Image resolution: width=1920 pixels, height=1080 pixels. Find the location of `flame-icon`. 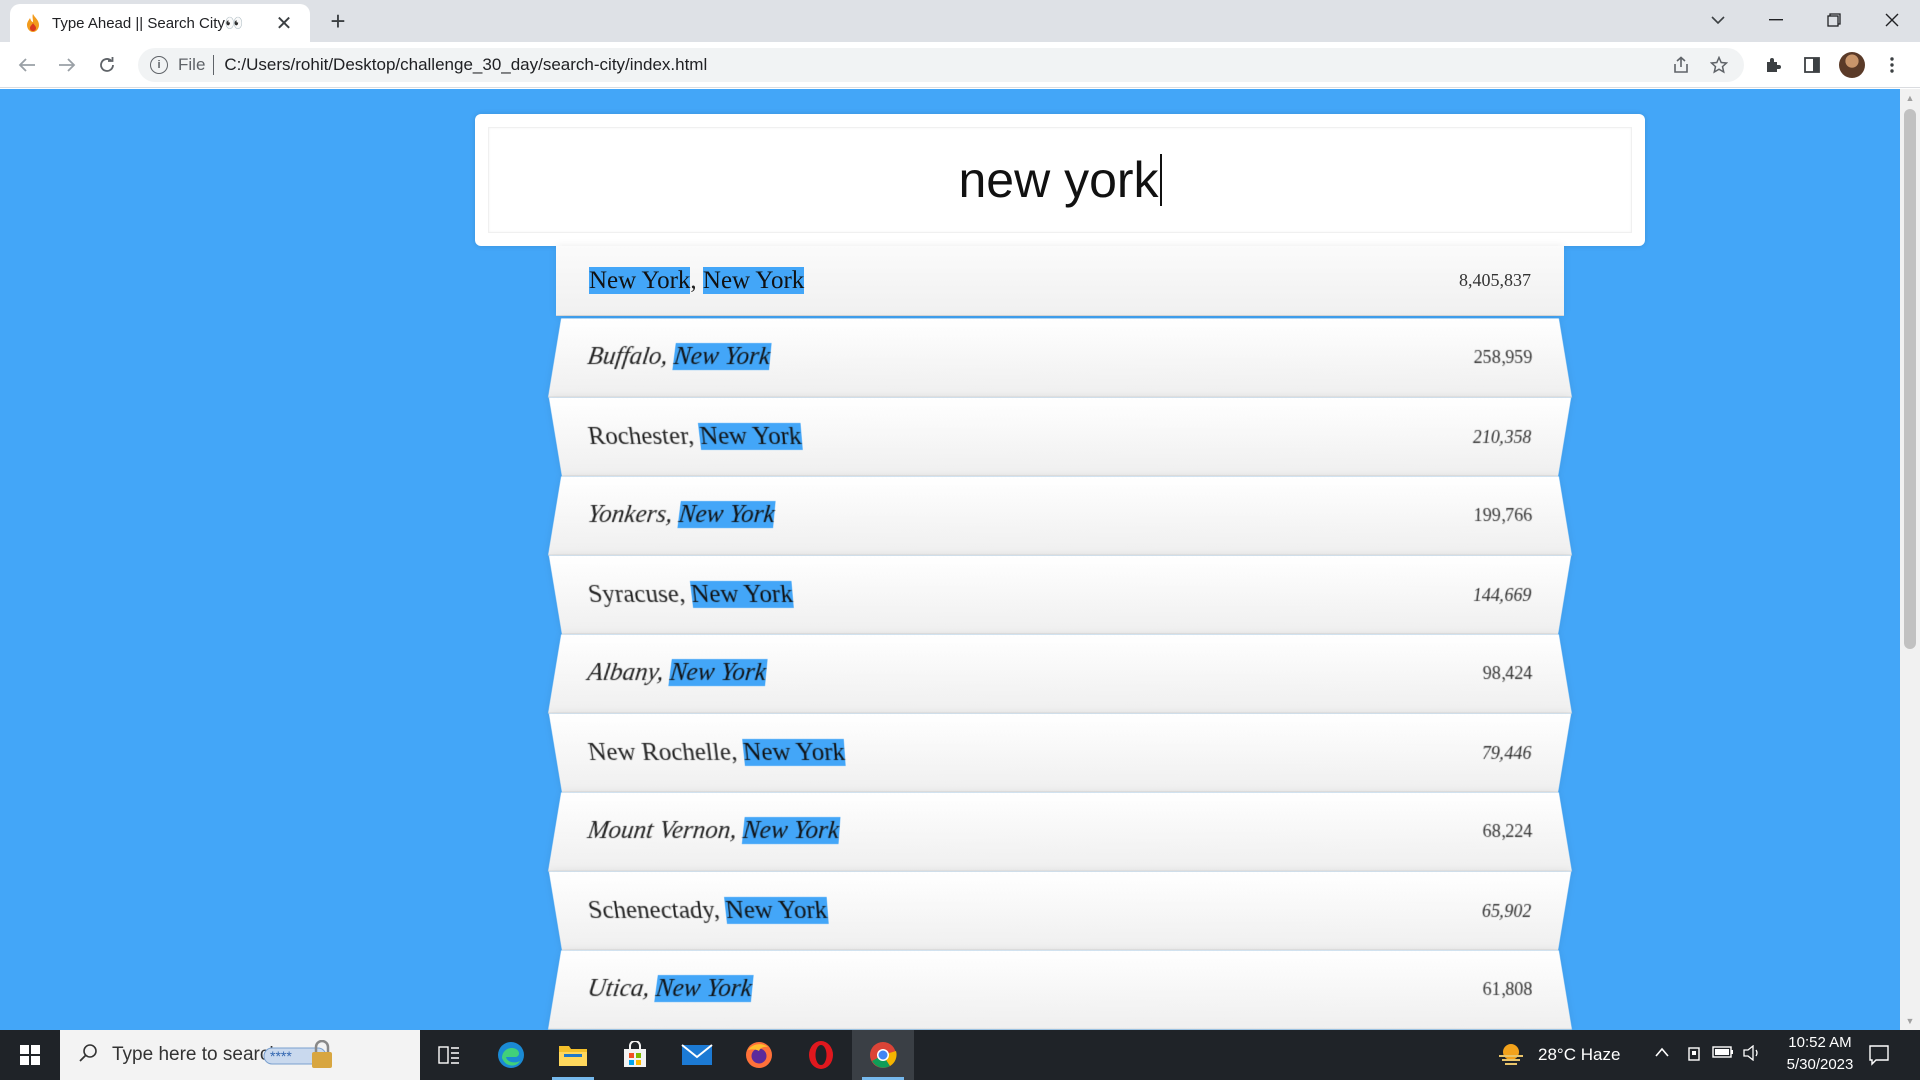

flame-icon is located at coordinates (33, 23).